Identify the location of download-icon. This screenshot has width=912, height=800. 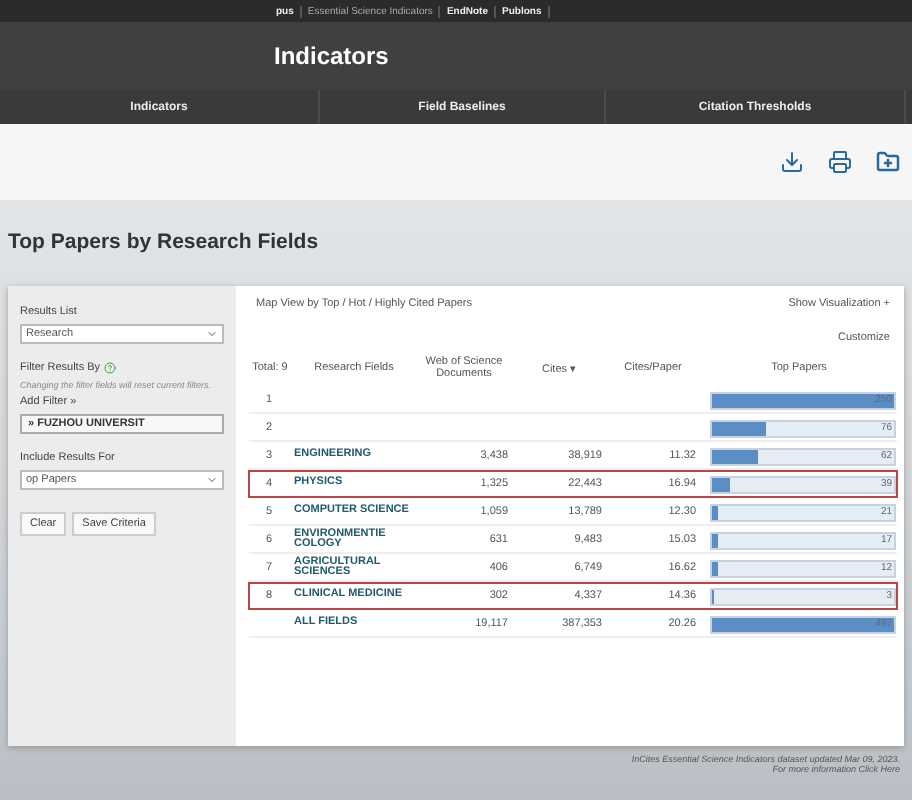
(792, 162).